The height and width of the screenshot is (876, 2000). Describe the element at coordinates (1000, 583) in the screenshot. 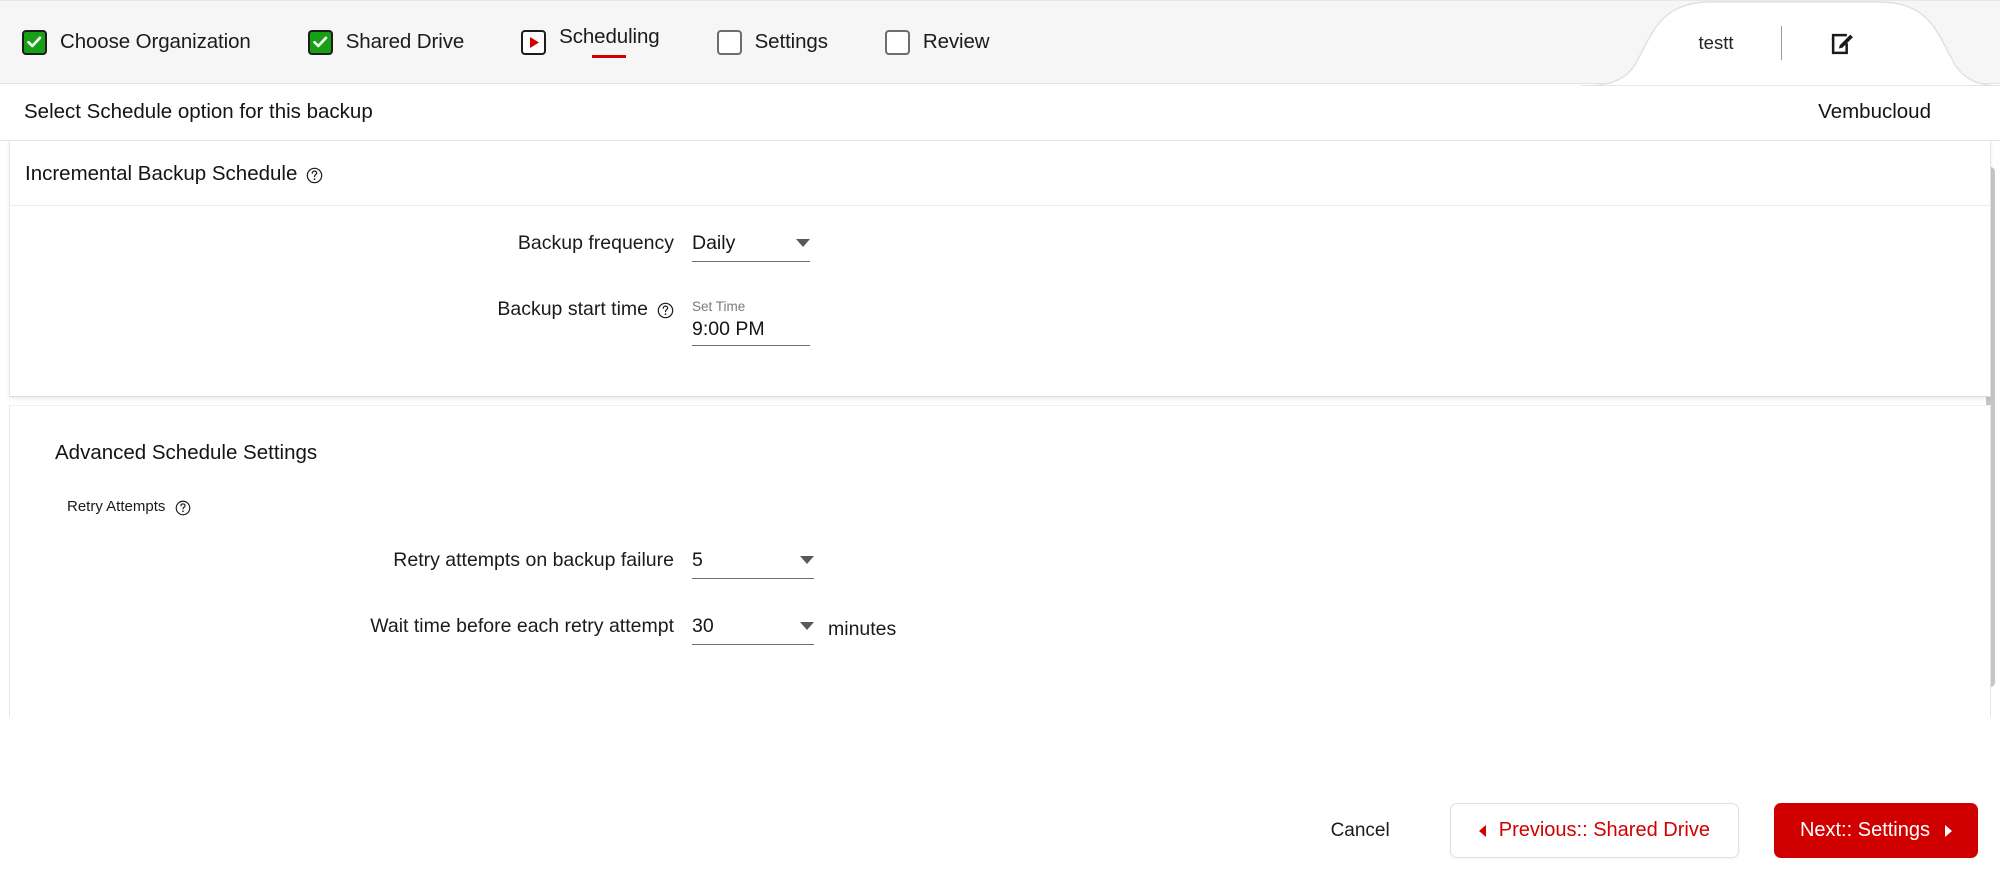

I see `row-retry-attempts: Retry attempts on backup failure 5` at that location.